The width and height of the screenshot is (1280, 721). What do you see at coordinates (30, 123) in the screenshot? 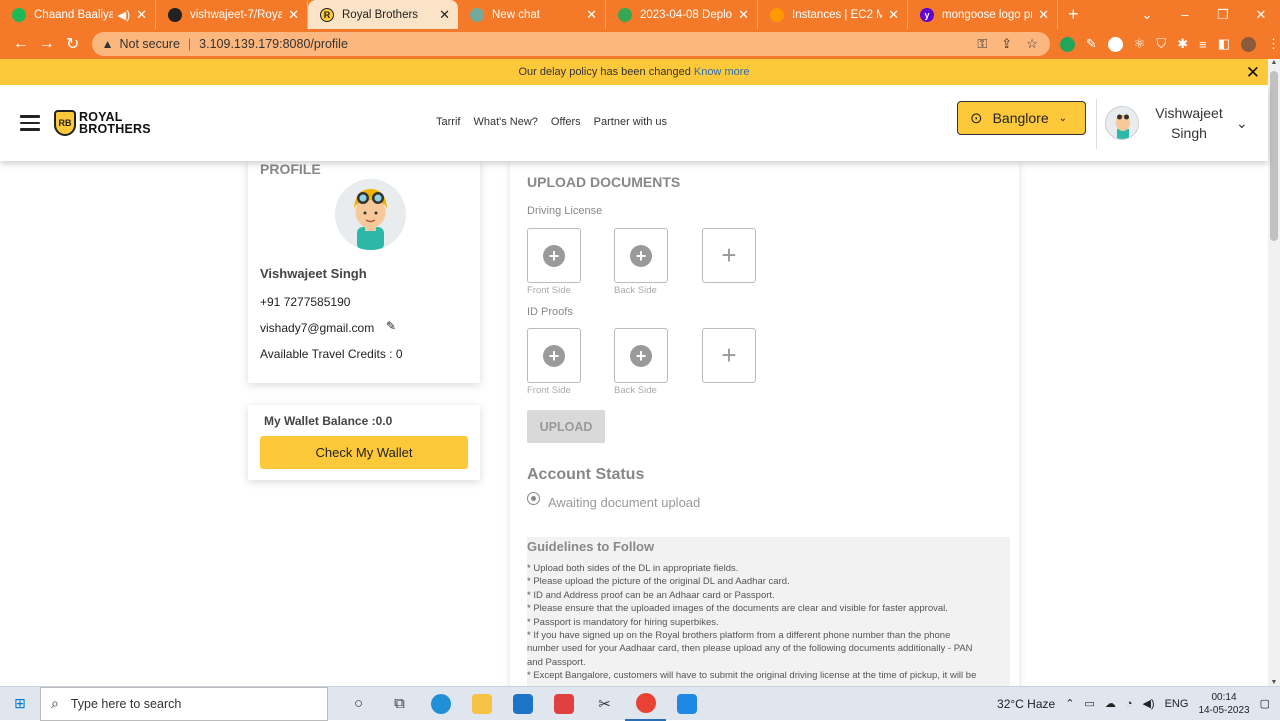
I see `hamburger-menu-icon` at bounding box center [30, 123].